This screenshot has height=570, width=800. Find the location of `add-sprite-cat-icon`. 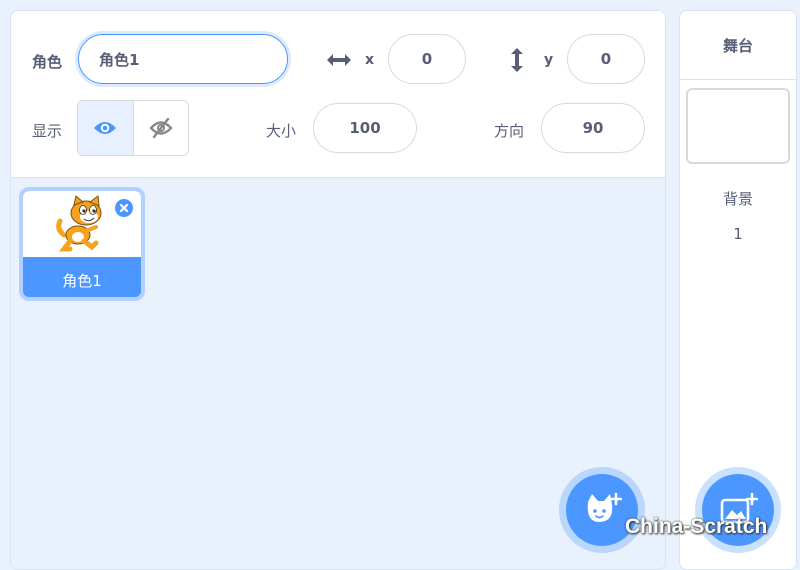

add-sprite-cat-icon is located at coordinates (604, 507).